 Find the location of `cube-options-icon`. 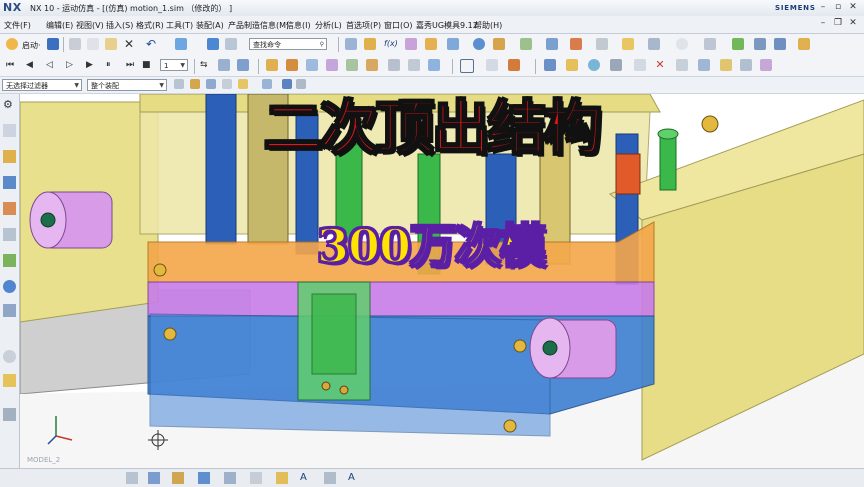

cube-options-icon is located at coordinates (301, 84).